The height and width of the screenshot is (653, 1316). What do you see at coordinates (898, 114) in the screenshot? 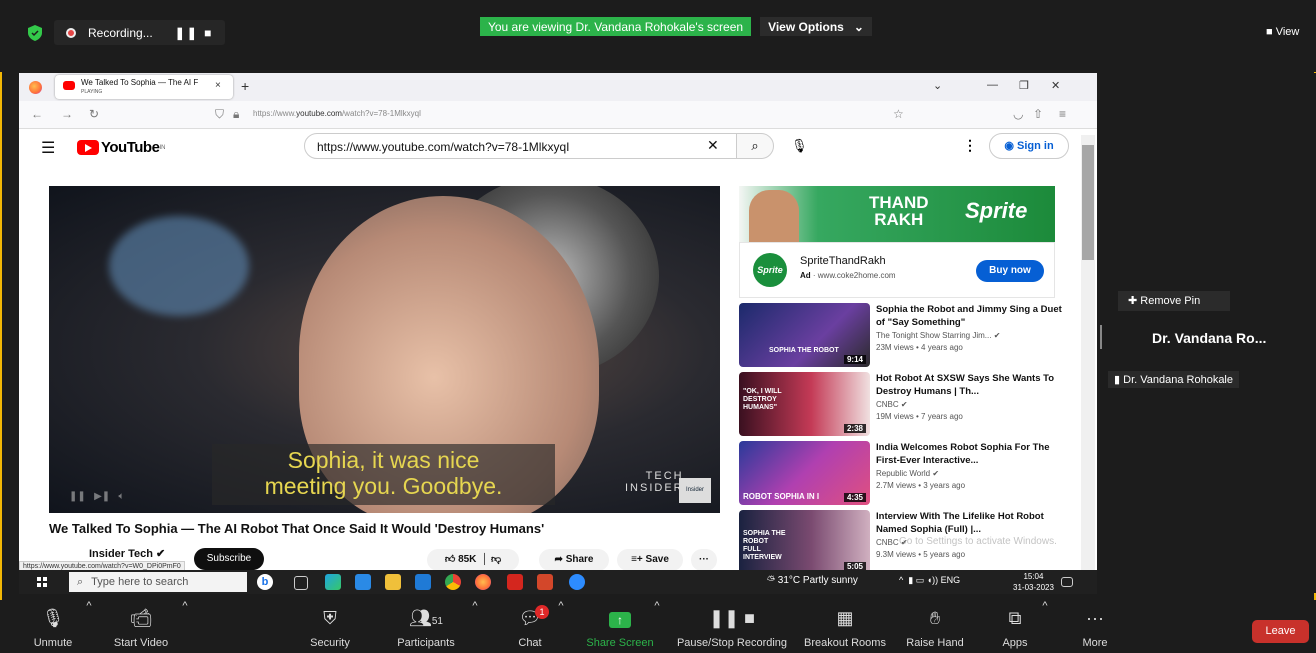
I see `bookmark-star-icon: ☆` at bounding box center [898, 114].